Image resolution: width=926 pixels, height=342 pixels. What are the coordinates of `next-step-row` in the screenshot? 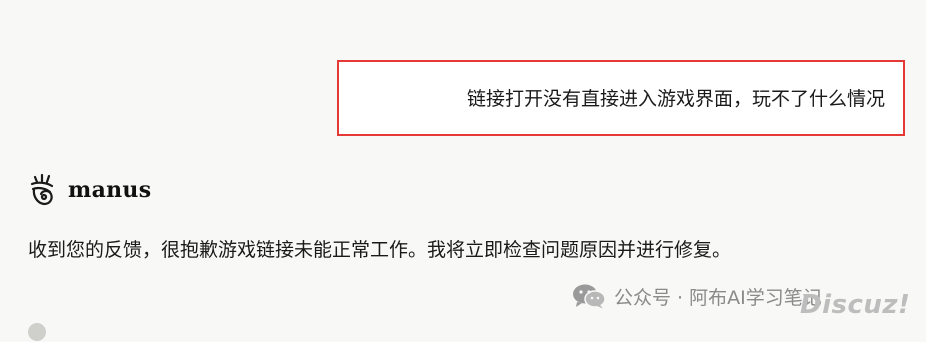 It's located at (37, 332).